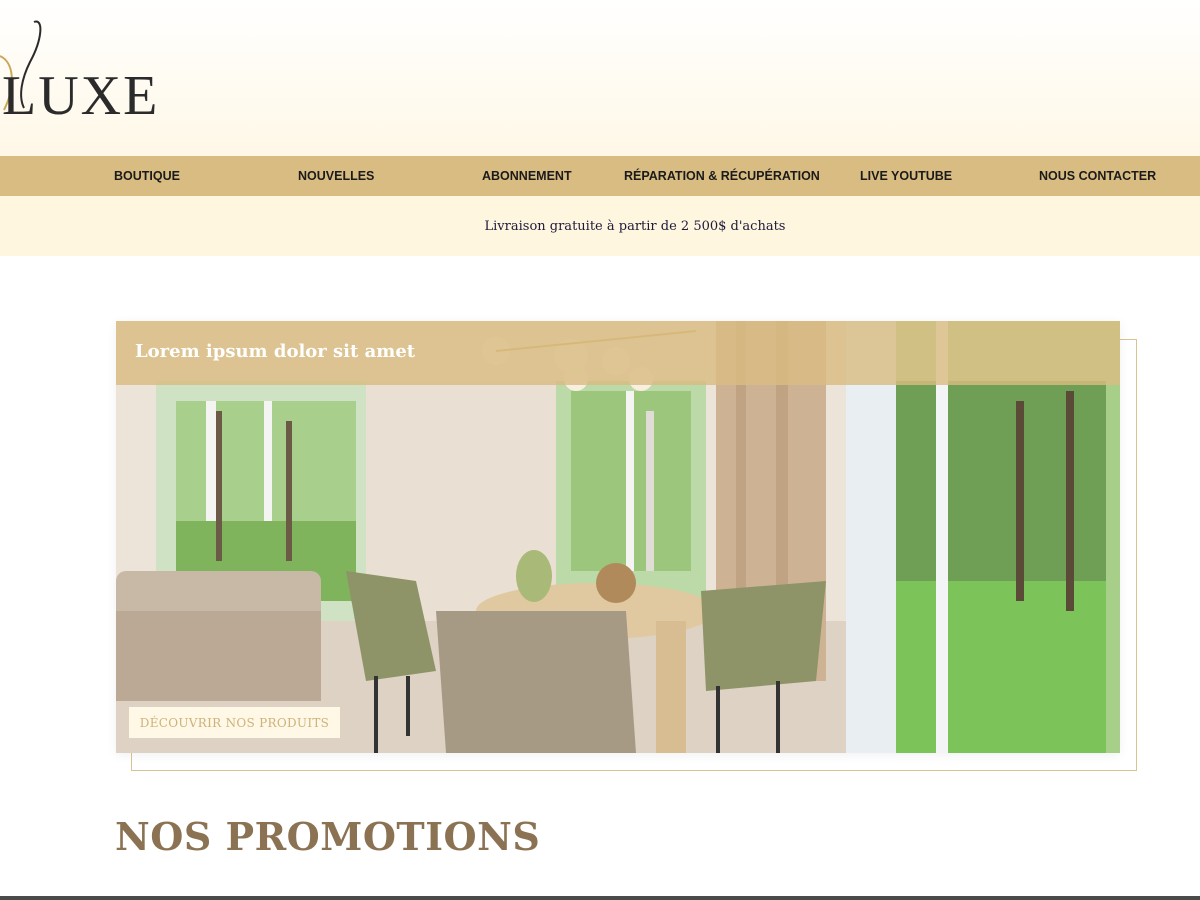 The height and width of the screenshot is (900, 1200). Describe the element at coordinates (81, 96) in the screenshot. I see `logo-text: LUXE` at that location.